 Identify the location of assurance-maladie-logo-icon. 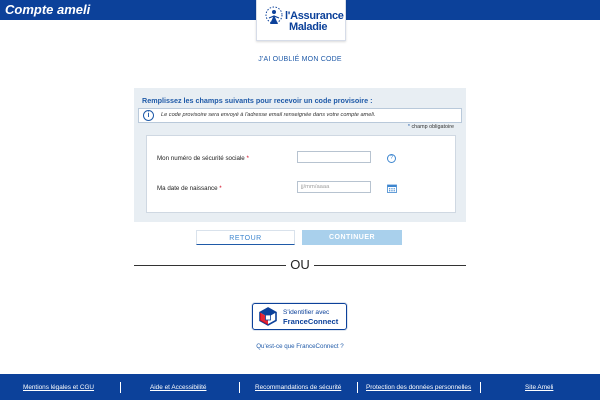
(274, 15).